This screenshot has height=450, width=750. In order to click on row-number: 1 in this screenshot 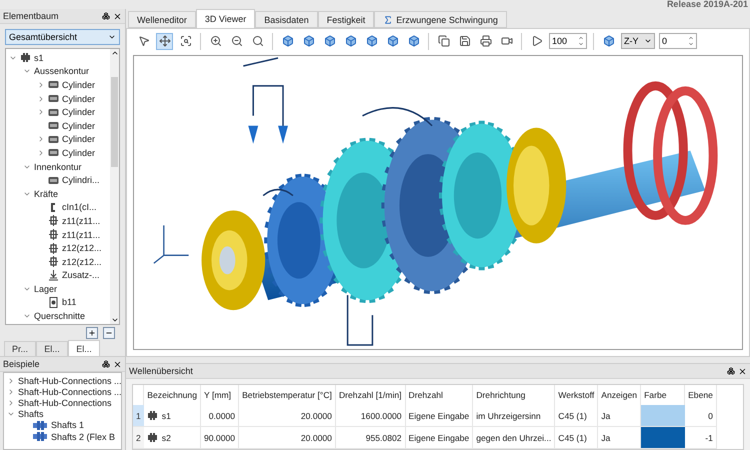, I will do `click(138, 415)`.